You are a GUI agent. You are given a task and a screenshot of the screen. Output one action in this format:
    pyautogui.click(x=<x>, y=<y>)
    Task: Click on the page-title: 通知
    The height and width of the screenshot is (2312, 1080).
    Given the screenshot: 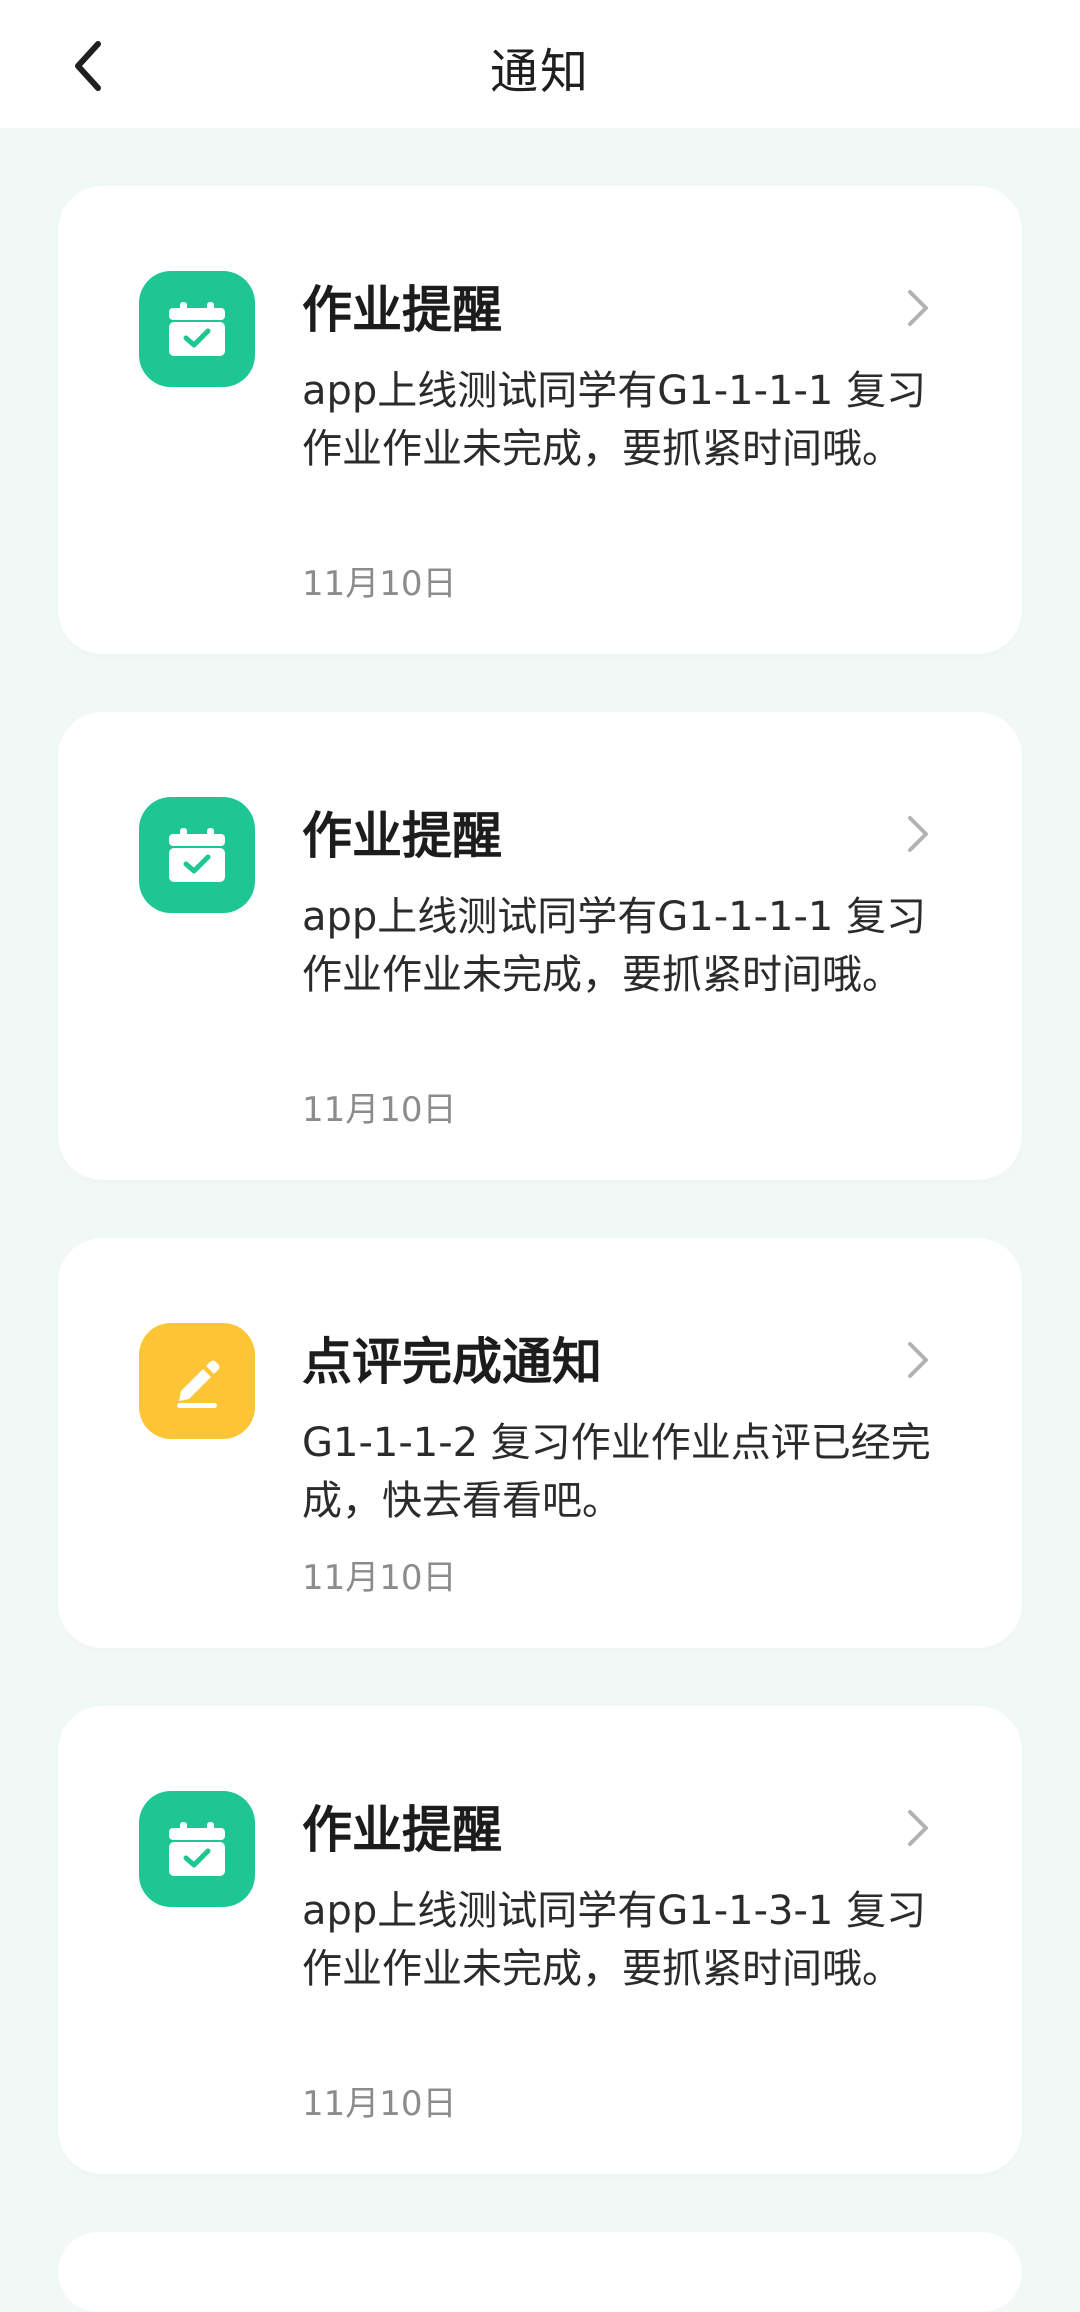 What is the action you would take?
    pyautogui.click(x=539, y=72)
    